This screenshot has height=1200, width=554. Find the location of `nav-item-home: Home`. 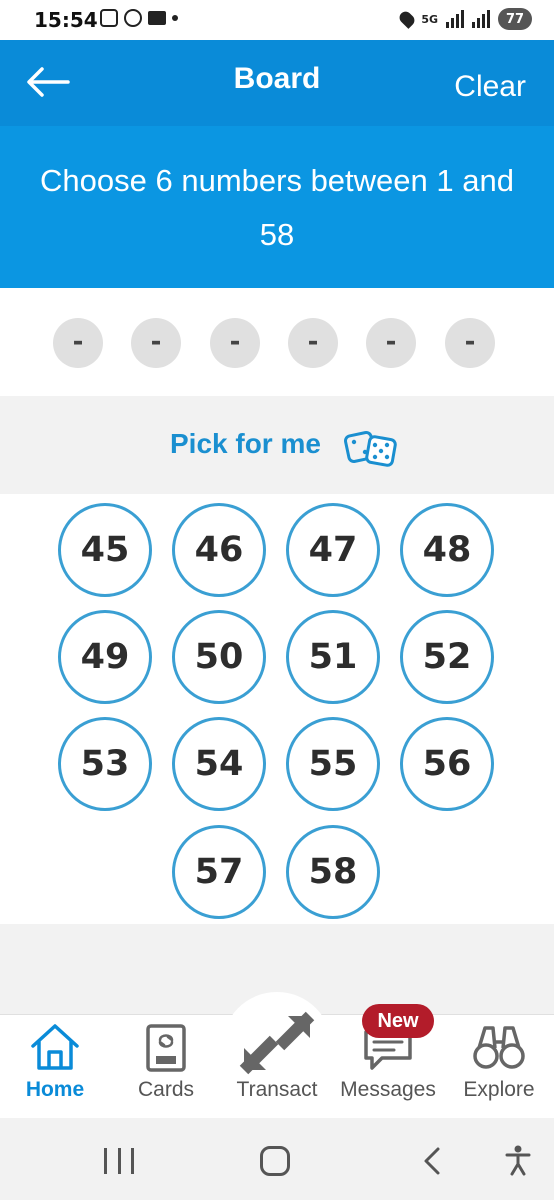

nav-item-home: Home is located at coordinates (55, 1067).